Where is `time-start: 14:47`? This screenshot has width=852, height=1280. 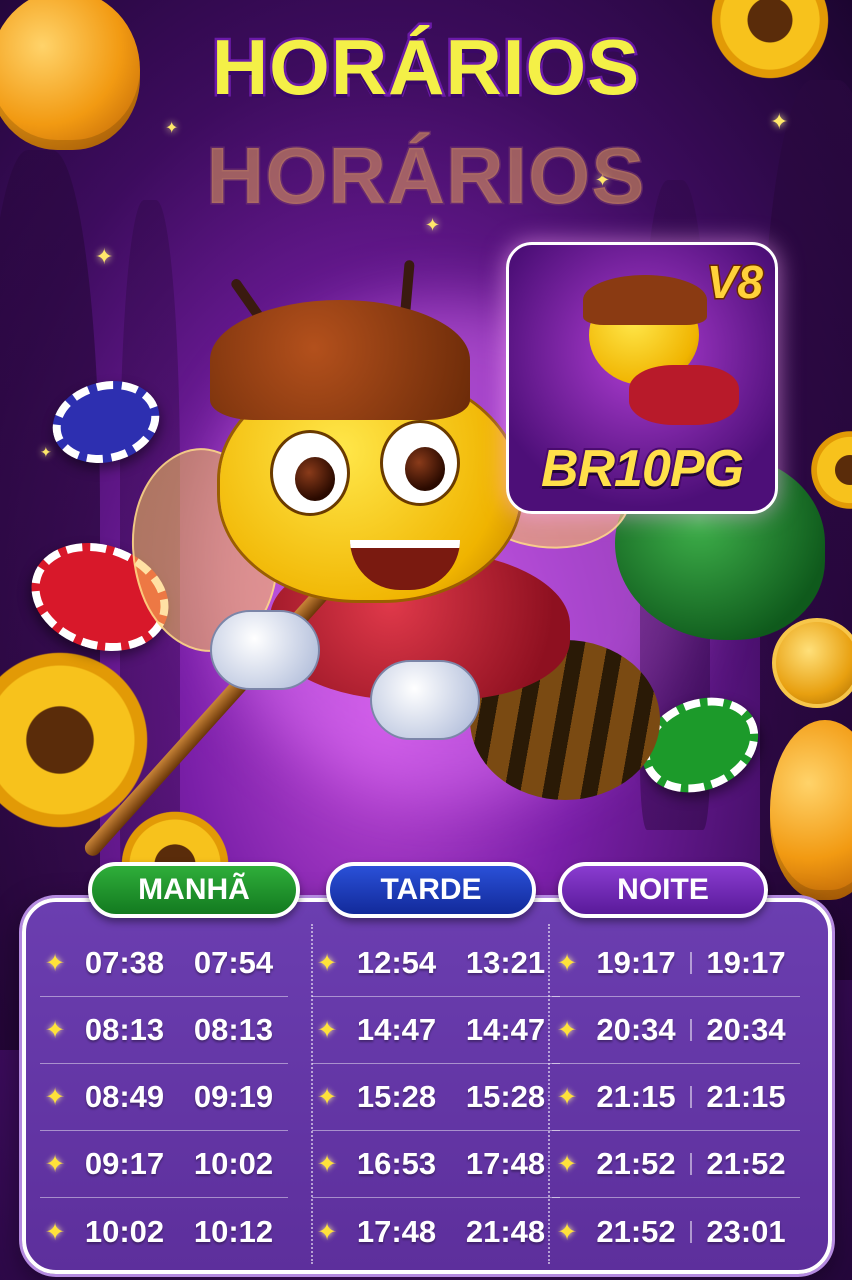
time-start: 14:47 is located at coordinates (396, 1029).